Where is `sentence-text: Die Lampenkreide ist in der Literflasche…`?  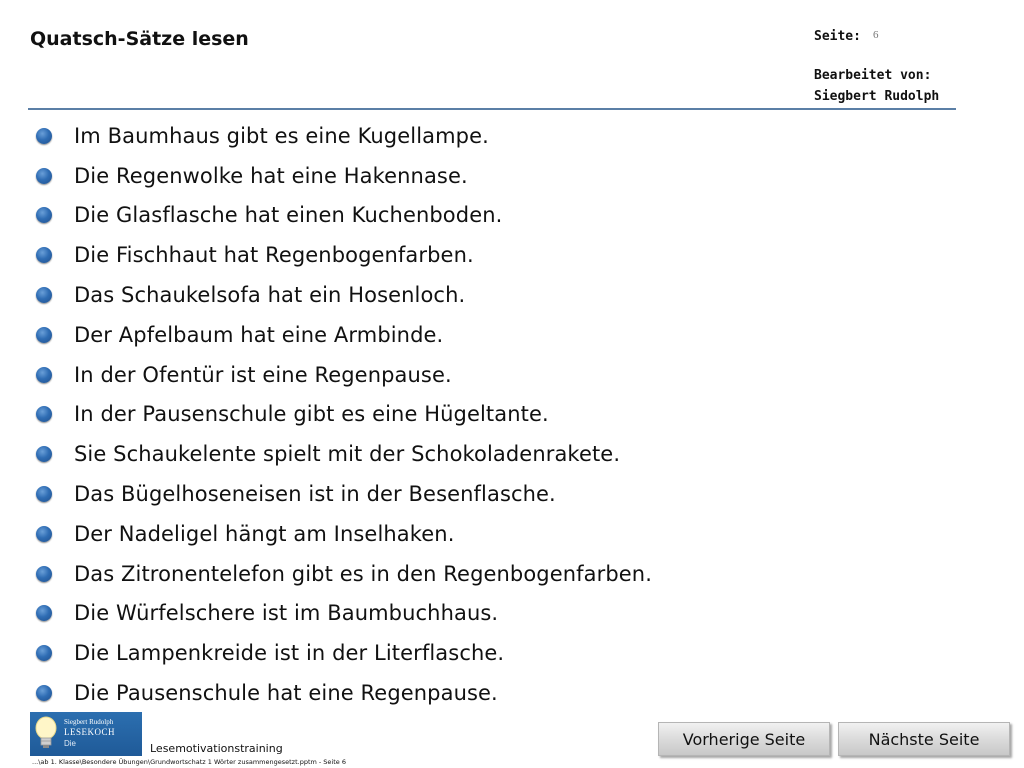
sentence-text: Die Lampenkreide ist in der Literflasche… is located at coordinates (289, 653).